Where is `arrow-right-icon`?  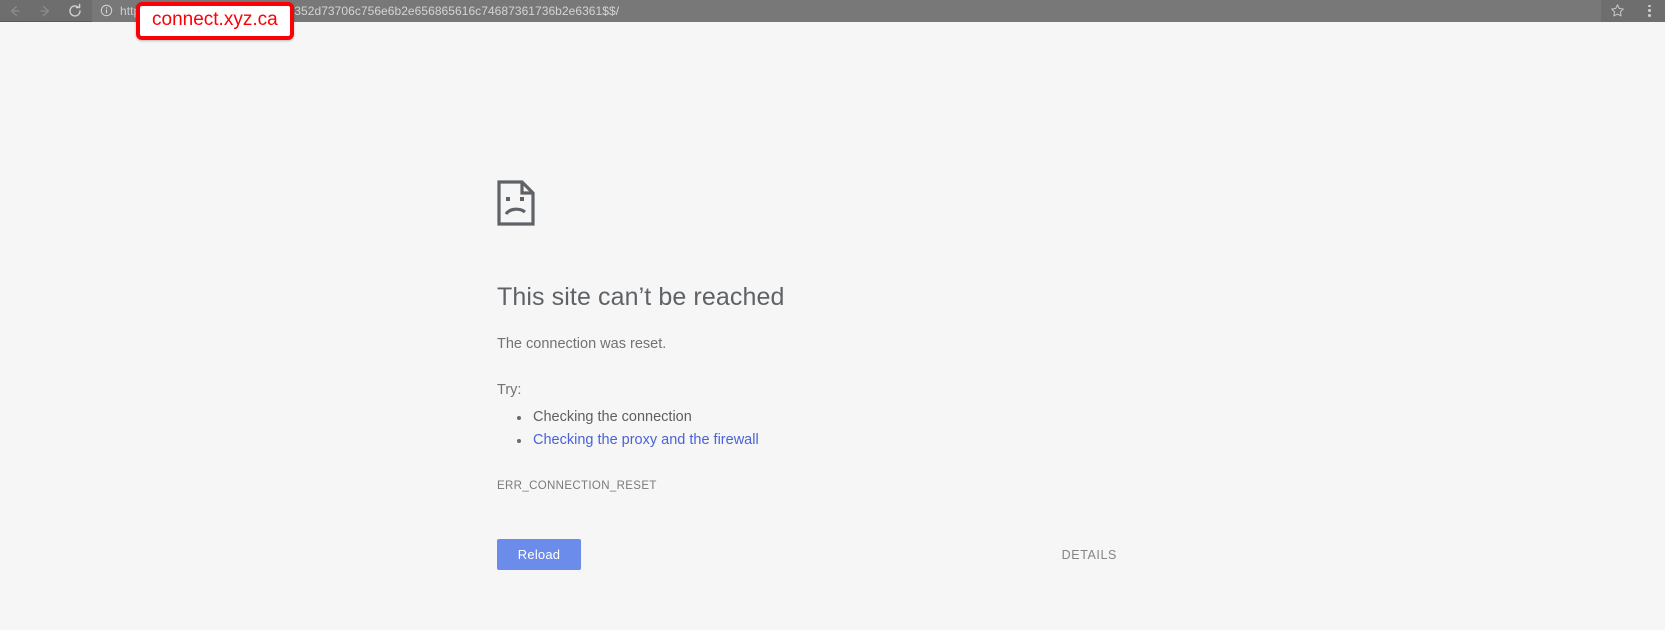
arrow-right-icon is located at coordinates (45, 10).